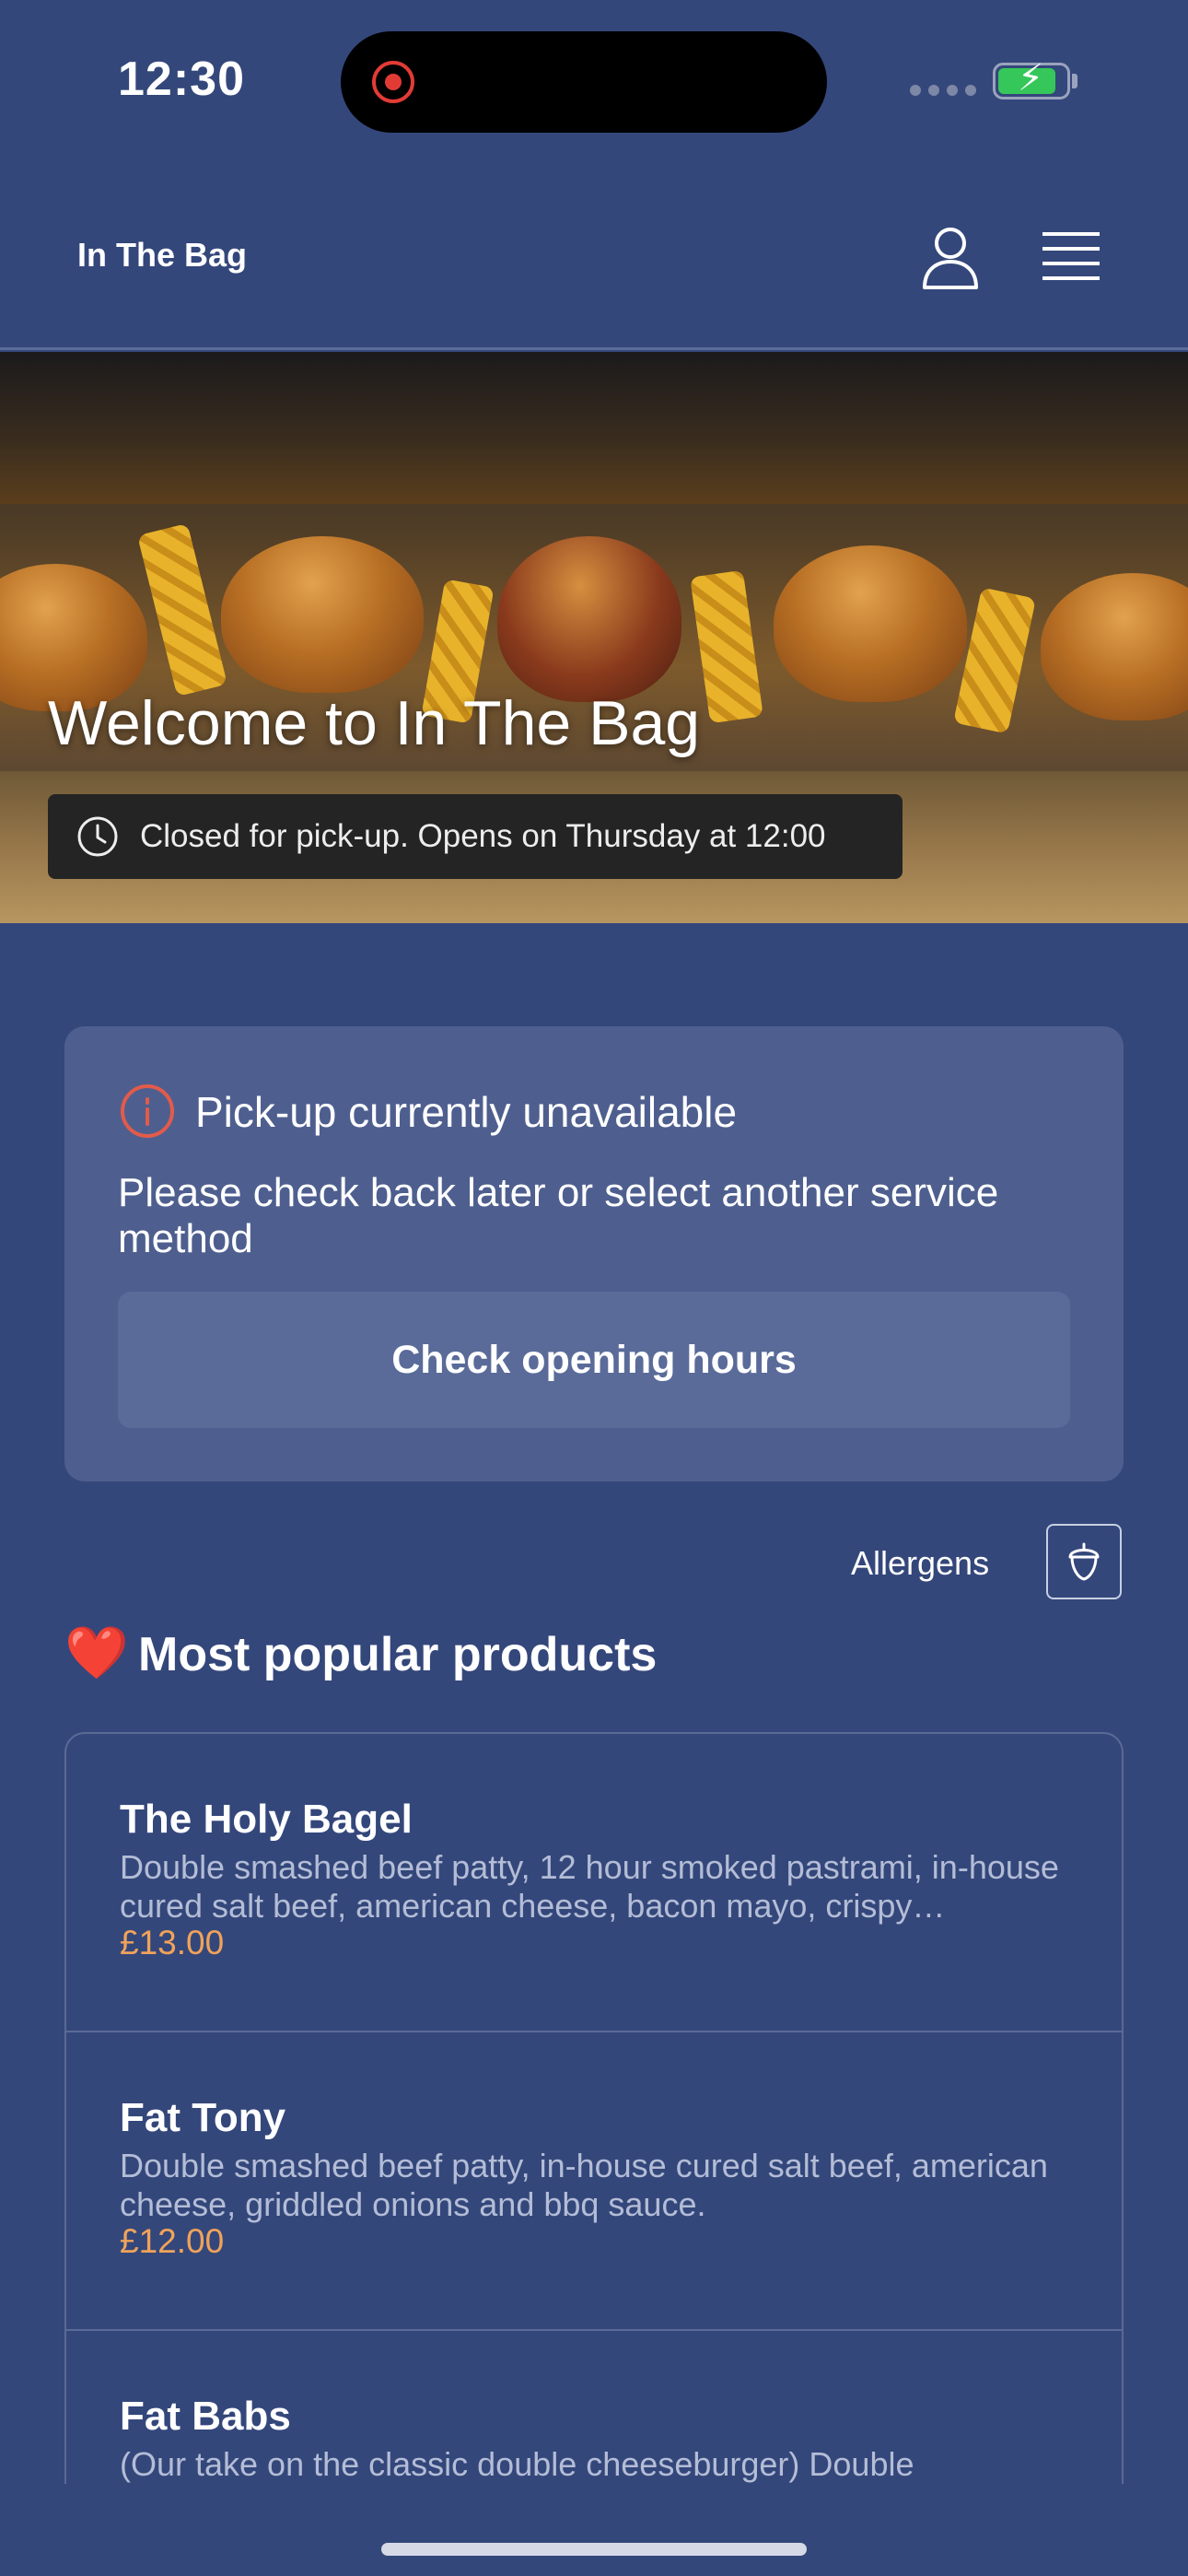  What do you see at coordinates (172, 1942) in the screenshot?
I see `product-price: £13.00` at bounding box center [172, 1942].